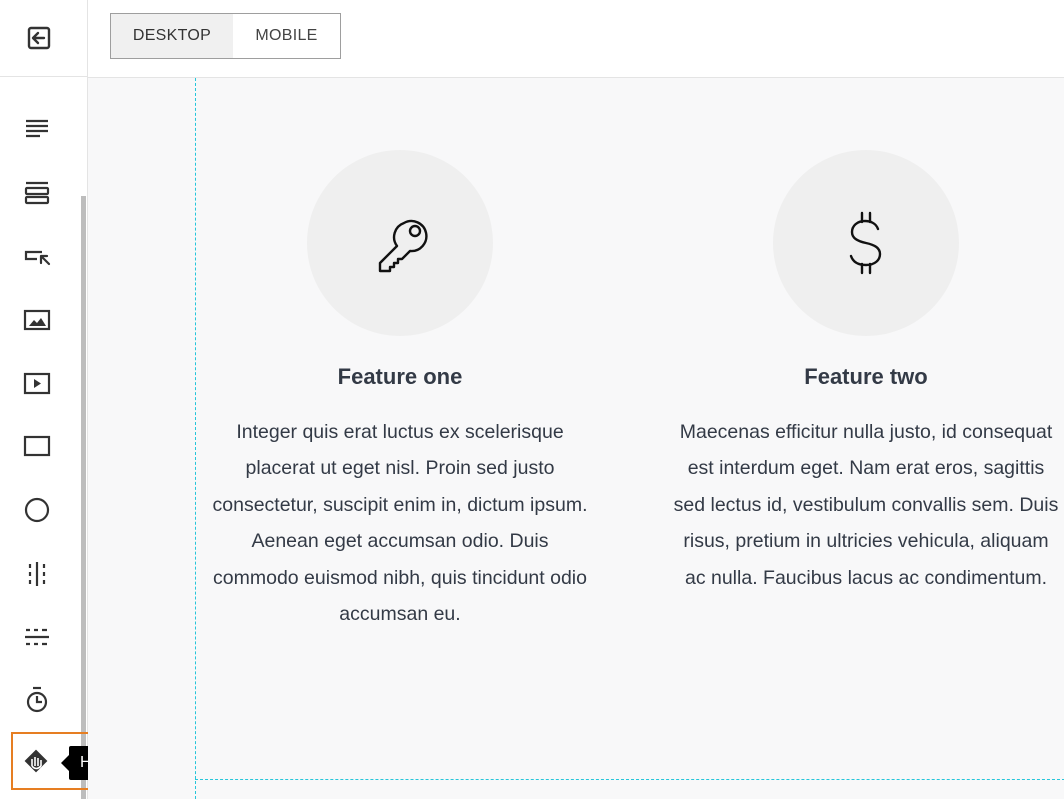 The image size is (1064, 799). Describe the element at coordinates (403, 246) in the screenshot. I see `key-icon` at that location.